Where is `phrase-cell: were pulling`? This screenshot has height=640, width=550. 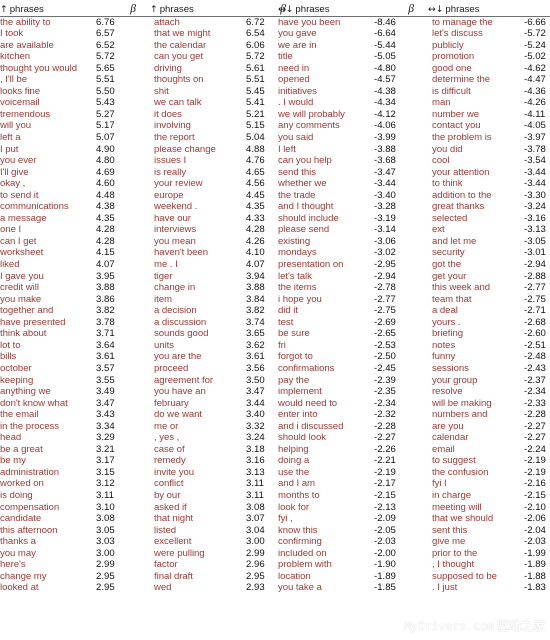
phrase-cell: were pulling is located at coordinates (179, 553).